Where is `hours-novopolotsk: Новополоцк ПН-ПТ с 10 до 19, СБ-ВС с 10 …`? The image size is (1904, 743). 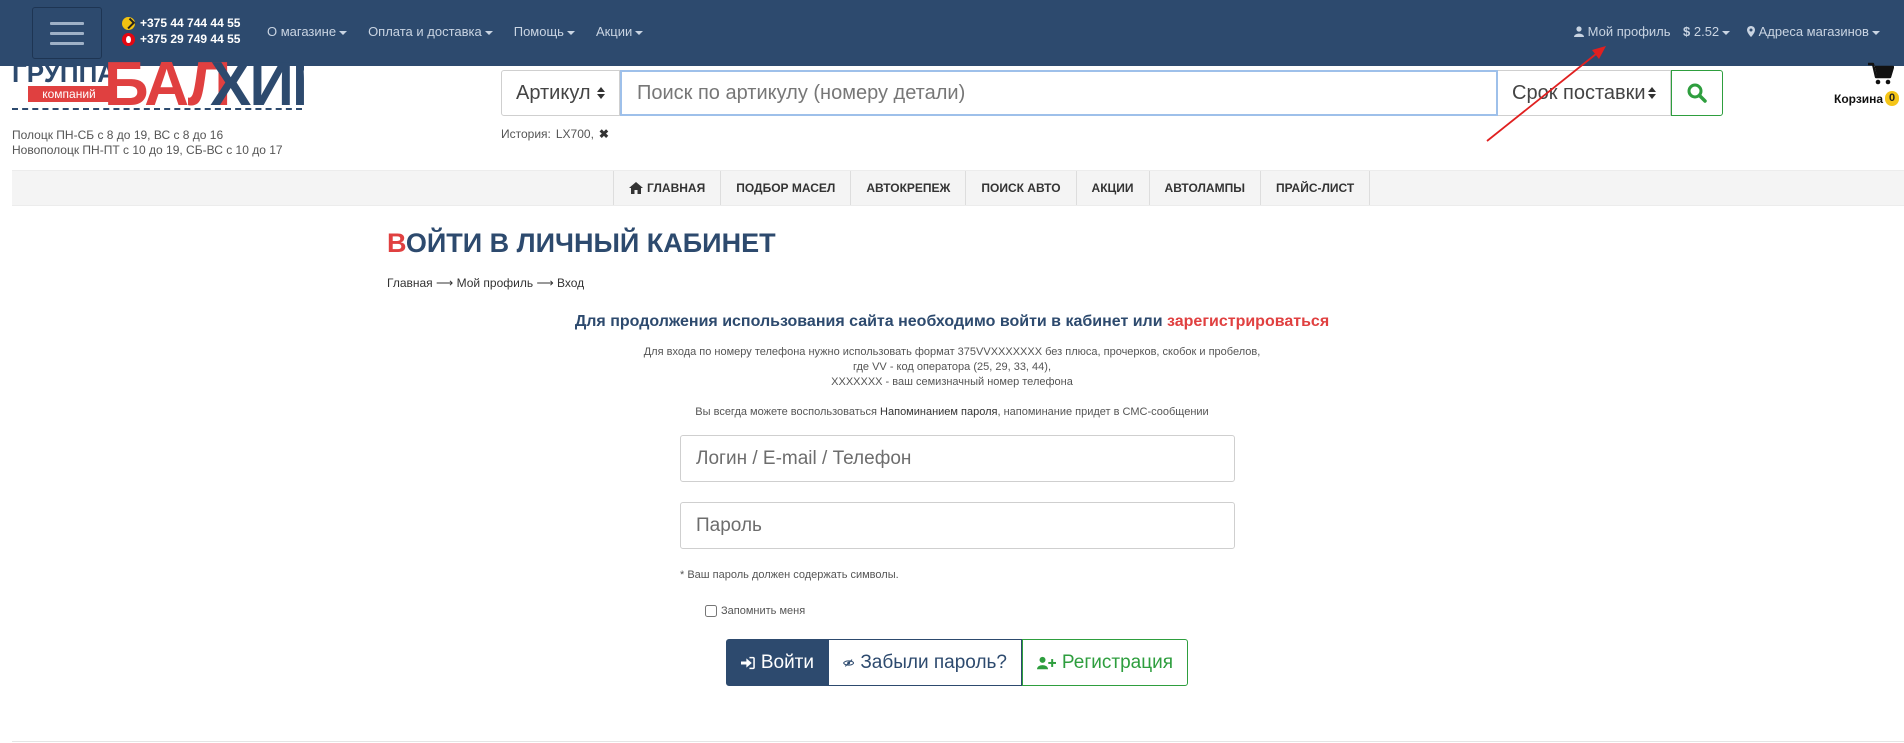 hours-novopolotsk: Новополоцк ПН-ПТ с 10 до 19, СБ-ВС с 10 … is located at coordinates (147, 150).